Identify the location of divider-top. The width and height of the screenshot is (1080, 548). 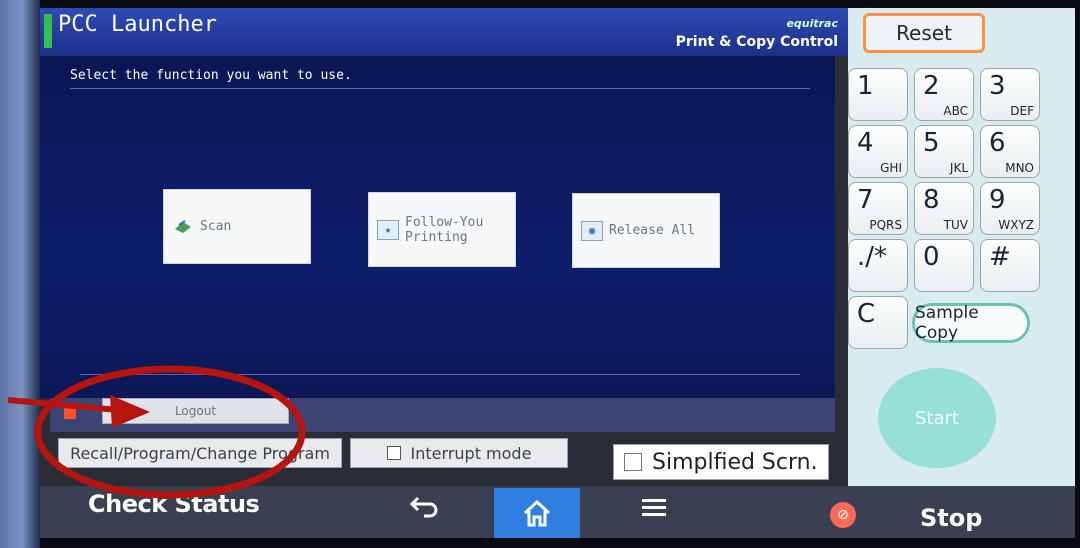
(440, 88).